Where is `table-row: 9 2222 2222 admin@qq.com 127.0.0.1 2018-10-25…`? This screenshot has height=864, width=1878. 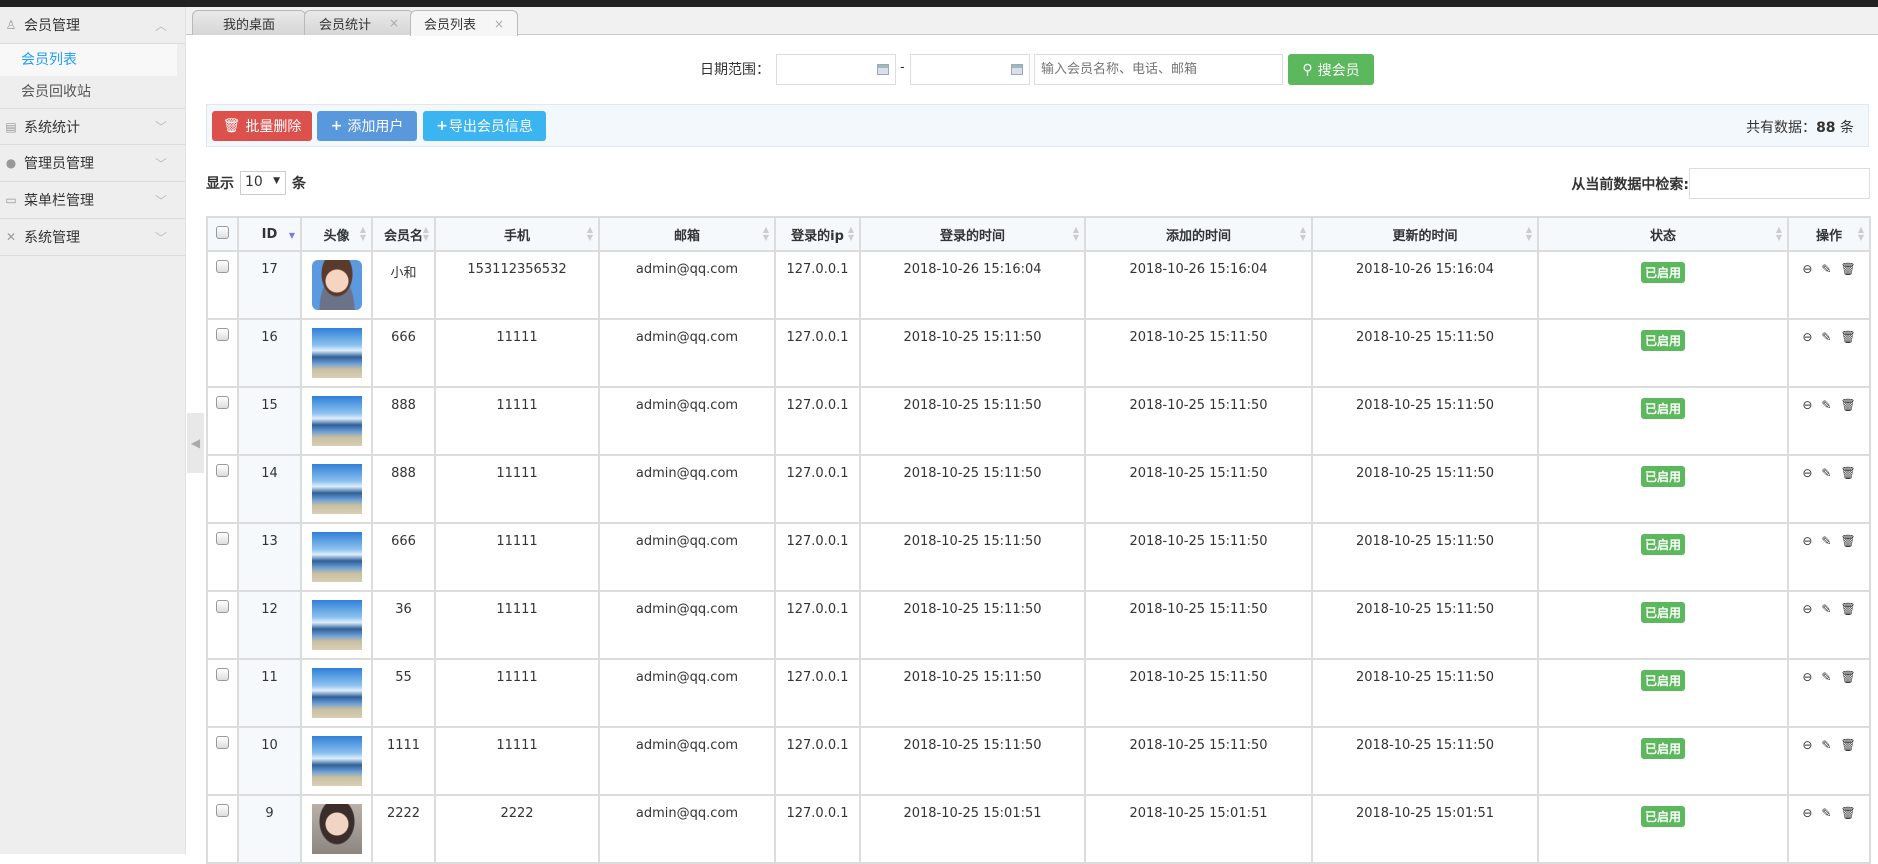
table-row: 9 2222 2222 admin@qq.com 127.0.0.1 2018-10-25… is located at coordinates (1038, 829).